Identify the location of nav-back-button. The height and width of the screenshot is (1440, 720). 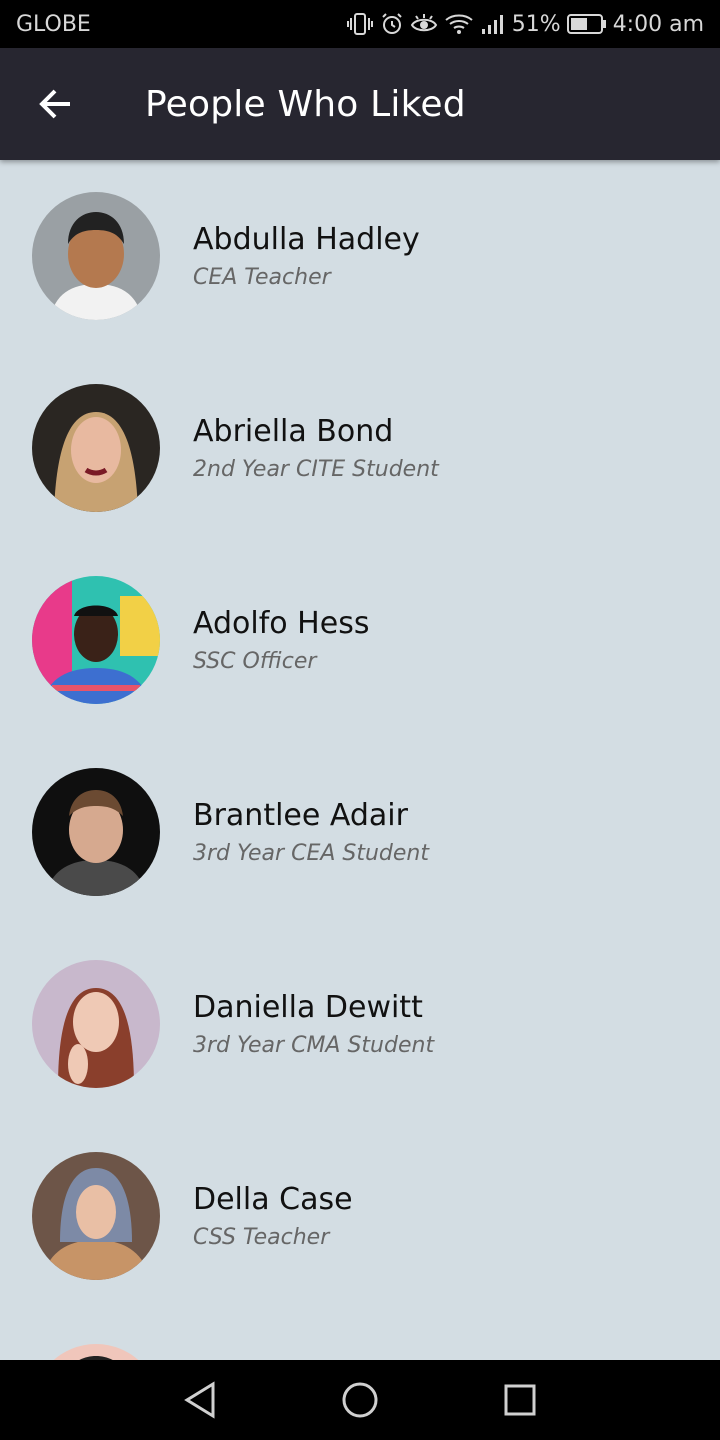
(200, 1400).